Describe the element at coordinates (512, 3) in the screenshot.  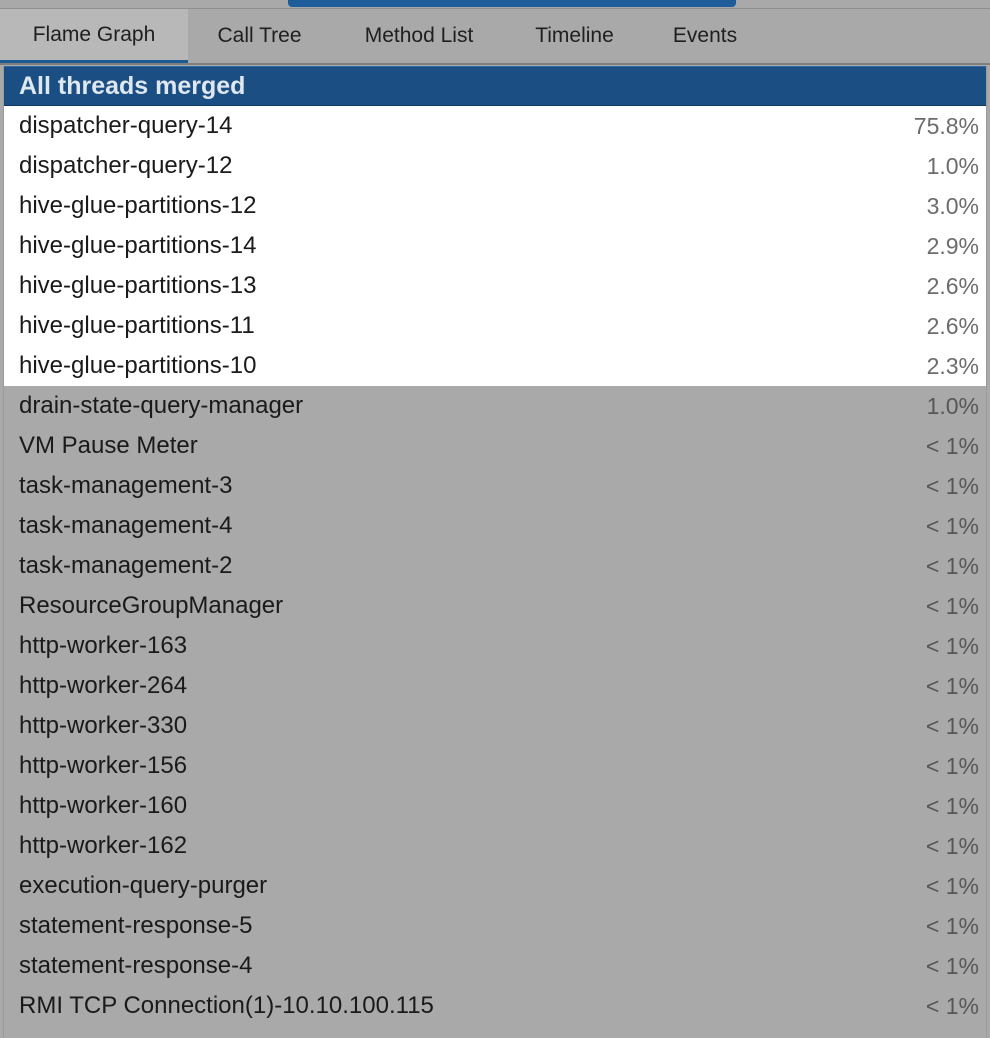
I see `window-drag-handle` at that location.